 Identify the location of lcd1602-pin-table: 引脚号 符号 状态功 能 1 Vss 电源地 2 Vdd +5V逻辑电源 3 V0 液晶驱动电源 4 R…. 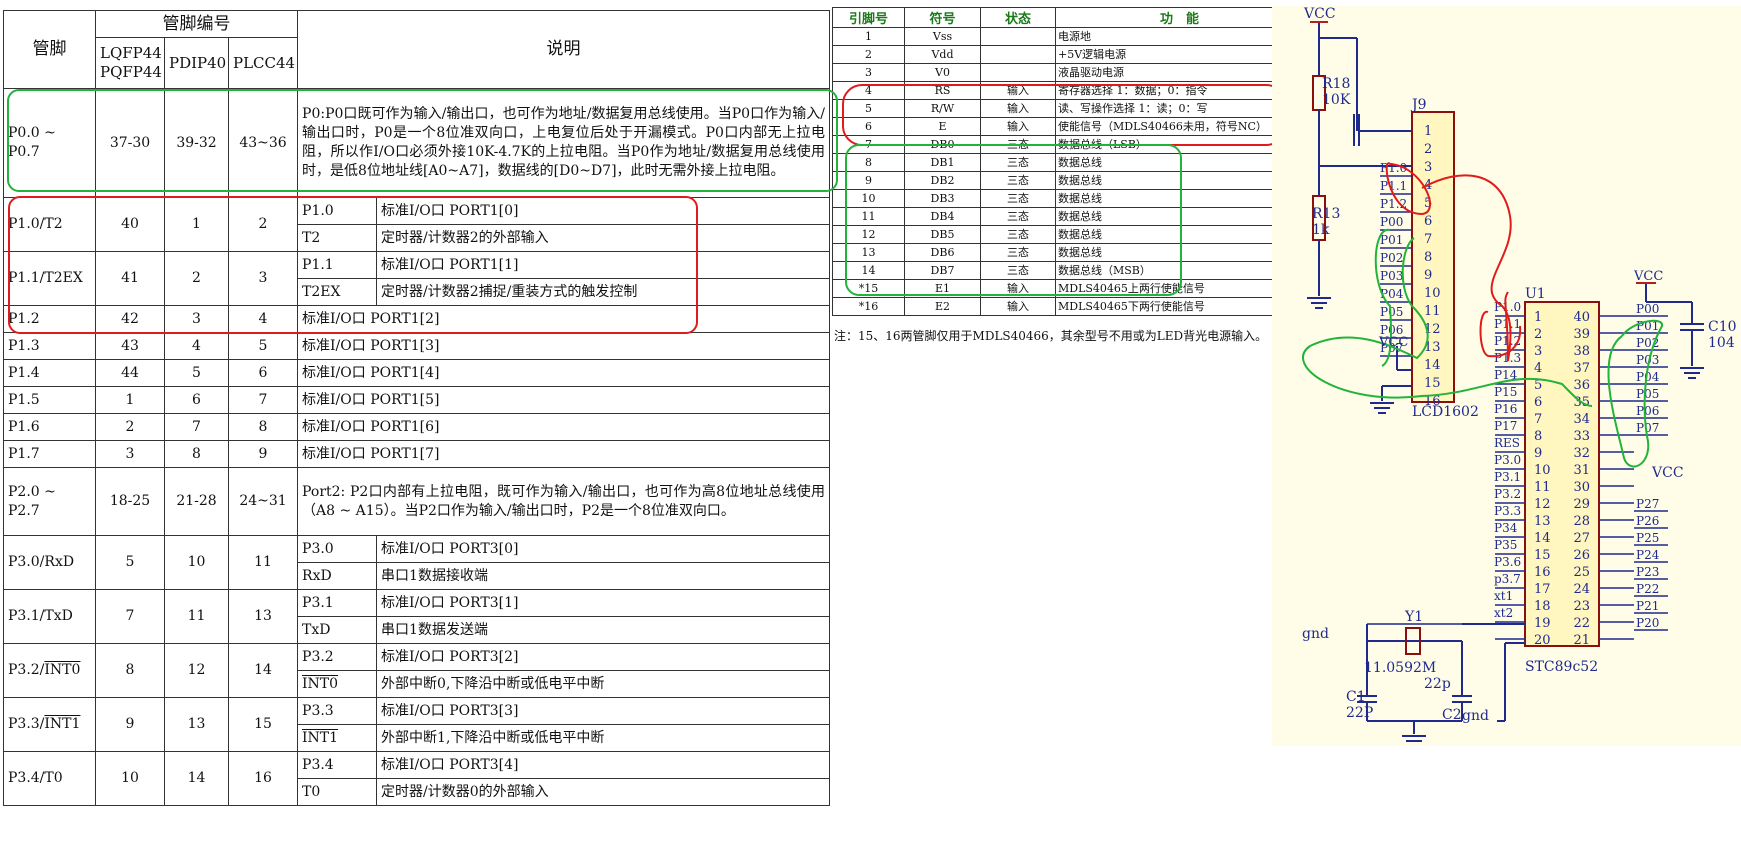
(1068, 161).